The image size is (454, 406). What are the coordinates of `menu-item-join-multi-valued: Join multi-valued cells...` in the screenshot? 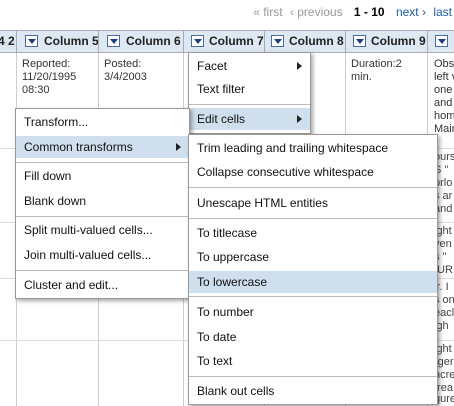 It's located at (102, 255).